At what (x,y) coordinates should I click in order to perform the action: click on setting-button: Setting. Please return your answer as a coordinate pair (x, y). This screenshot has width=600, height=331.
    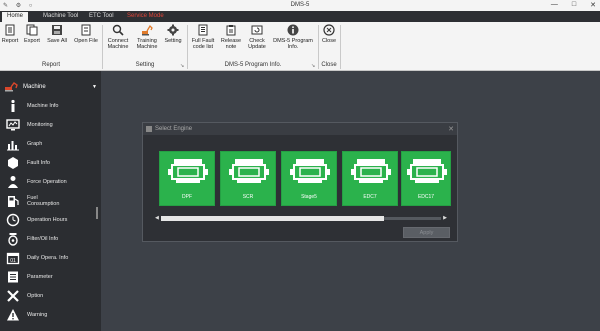
    Looking at the image, I should click on (173, 42).